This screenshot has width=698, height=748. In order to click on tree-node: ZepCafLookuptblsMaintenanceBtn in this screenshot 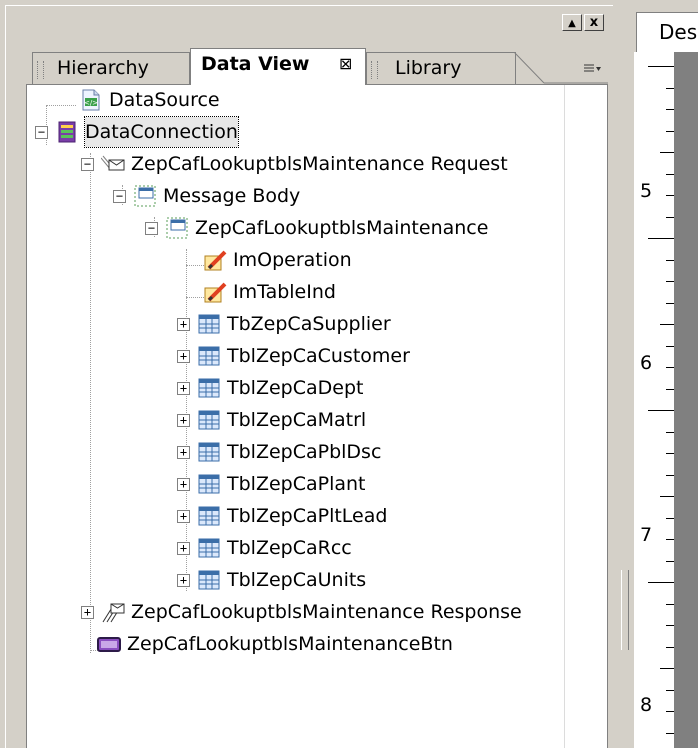, I will do `click(347, 644)`.